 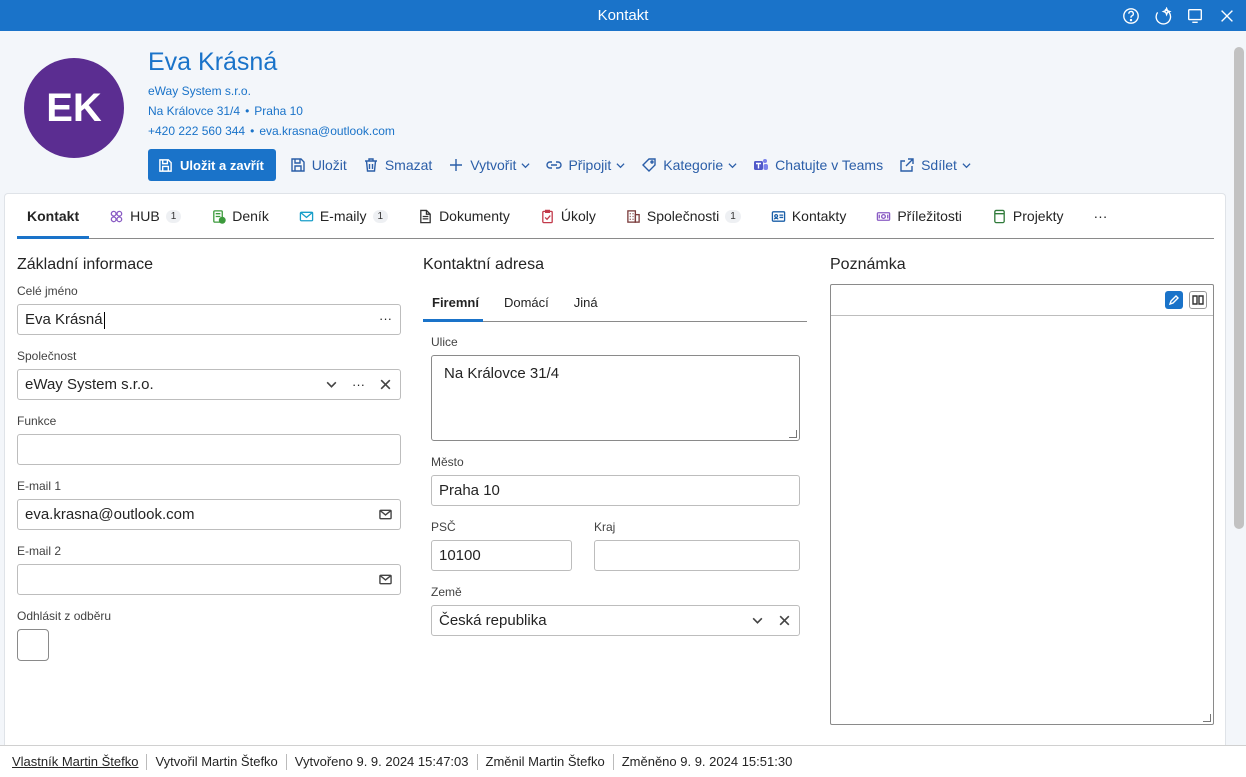 What do you see at coordinates (209, 449) in the screenshot?
I see `function-input` at bounding box center [209, 449].